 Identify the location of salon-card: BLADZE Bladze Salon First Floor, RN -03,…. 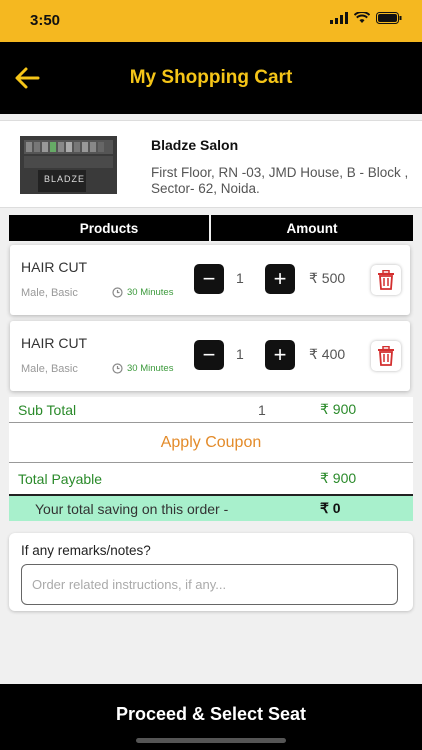
(211, 164).